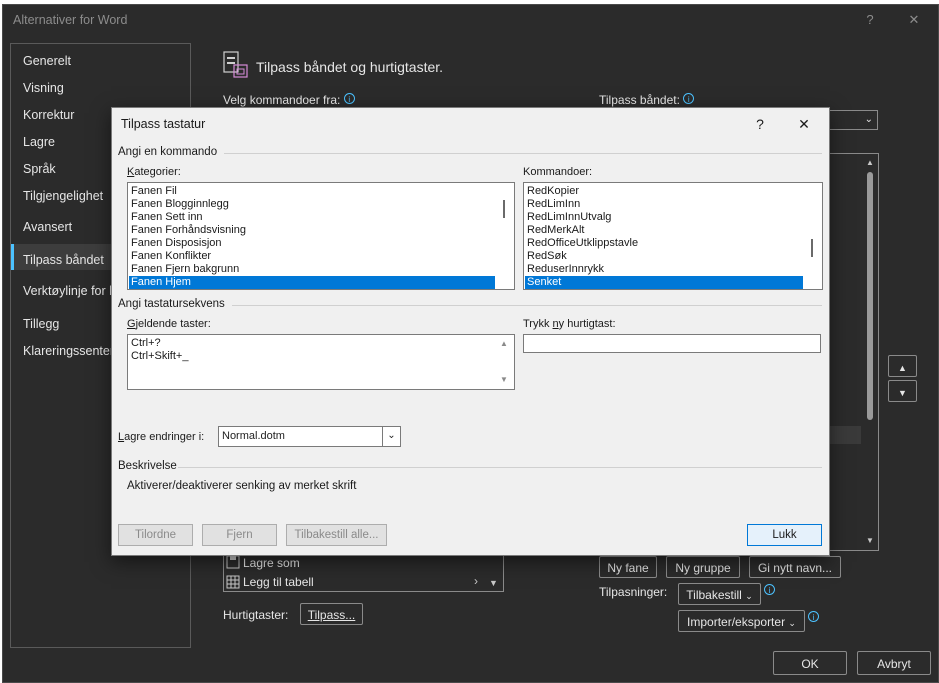  What do you see at coordinates (639, 100) in the screenshot?
I see `customize-ribbon-text: Tilpass båndet:` at bounding box center [639, 100].